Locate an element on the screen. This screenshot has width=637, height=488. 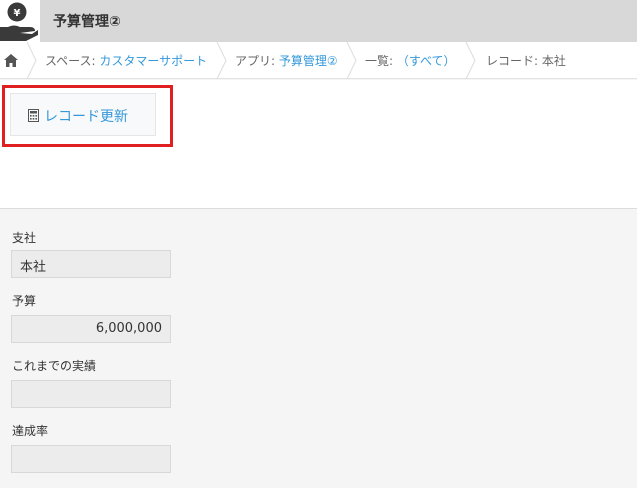
field-label-budget: 予算 is located at coordinates (24, 301).